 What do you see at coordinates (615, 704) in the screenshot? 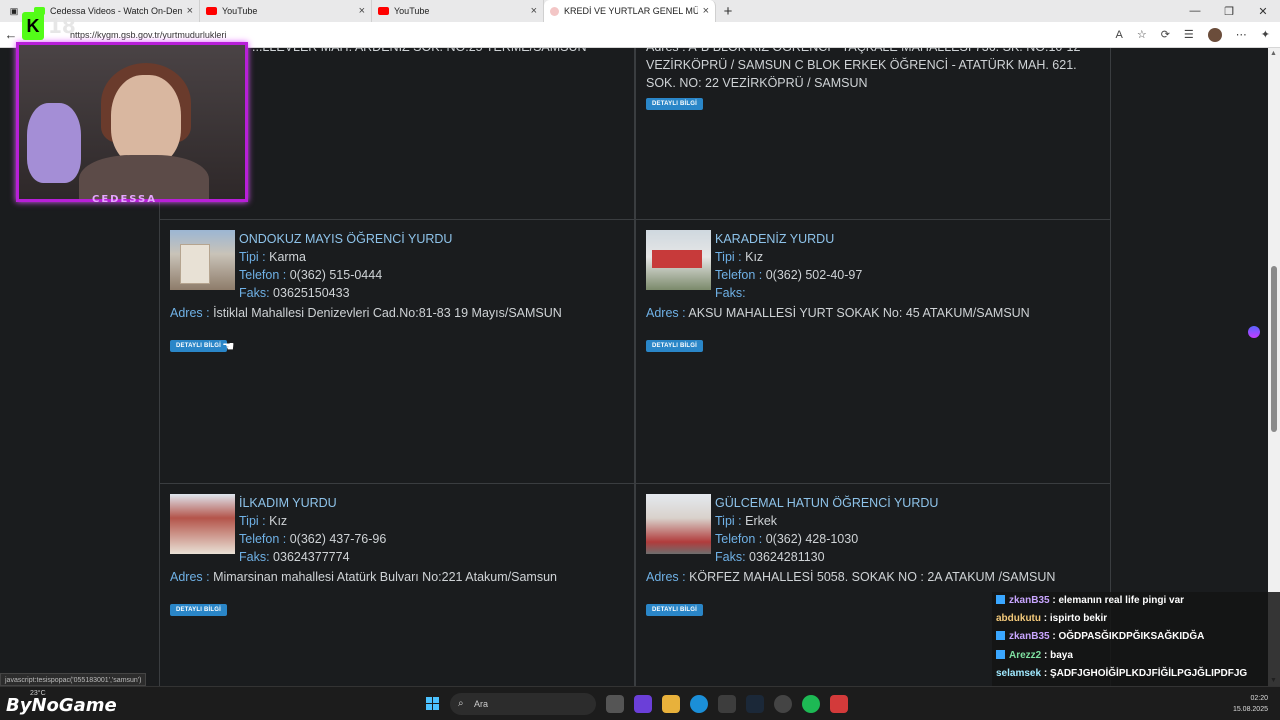
I see `task-view-icon` at bounding box center [615, 704].